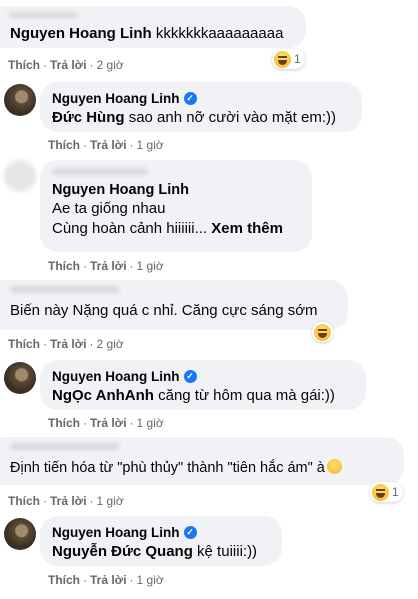  Describe the element at coordinates (247, 228) in the screenshot. I see `see-more-link: Xem thêm` at that location.